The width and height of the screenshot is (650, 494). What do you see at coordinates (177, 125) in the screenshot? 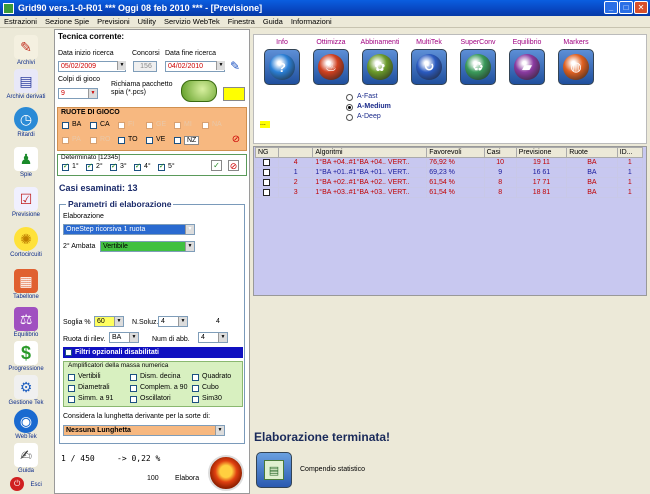
I see `ruota-checkbox-mi` at bounding box center [177, 125].